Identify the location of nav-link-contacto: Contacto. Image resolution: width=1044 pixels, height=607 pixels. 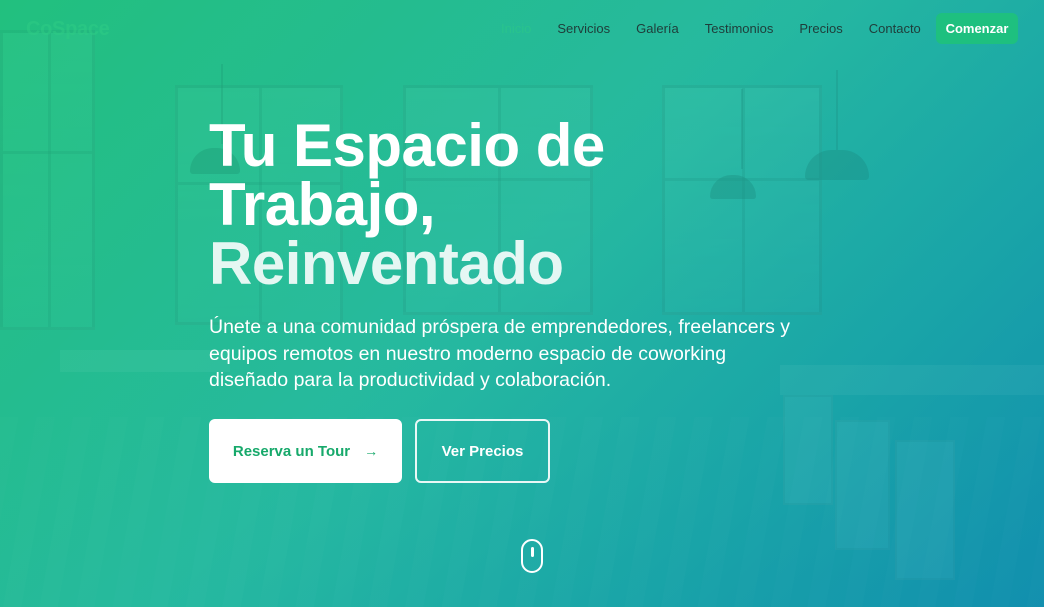
(895, 28).